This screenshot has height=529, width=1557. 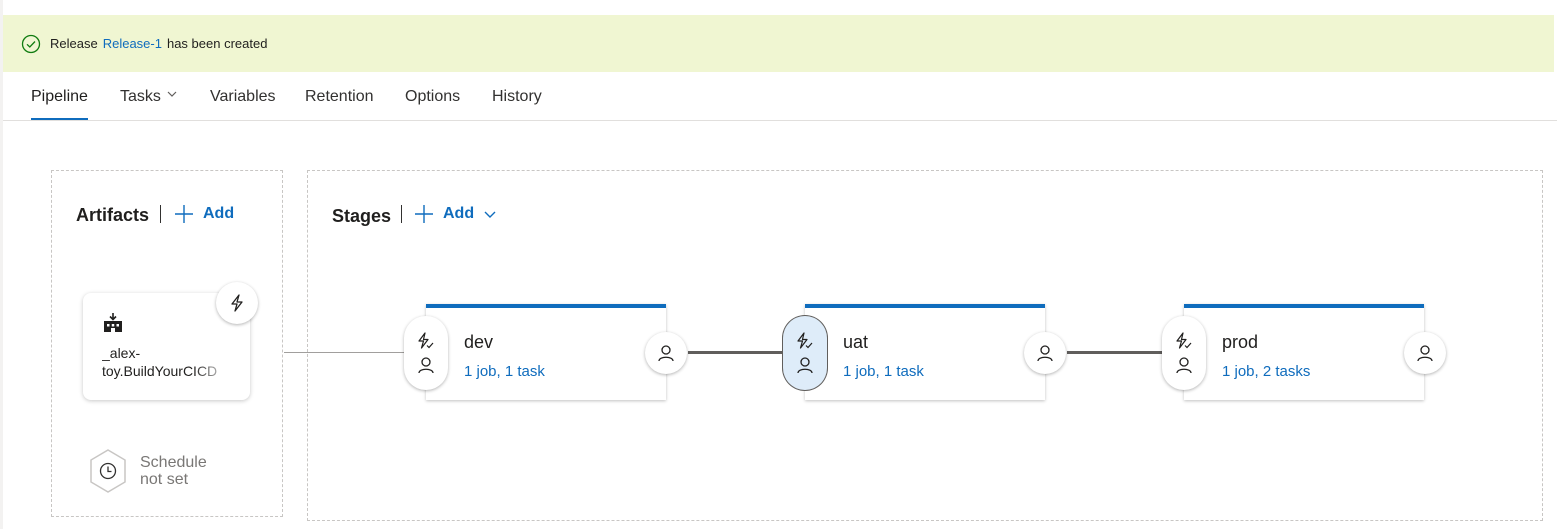 What do you see at coordinates (113, 322) in the screenshot?
I see `build-pipeline-icon` at bounding box center [113, 322].